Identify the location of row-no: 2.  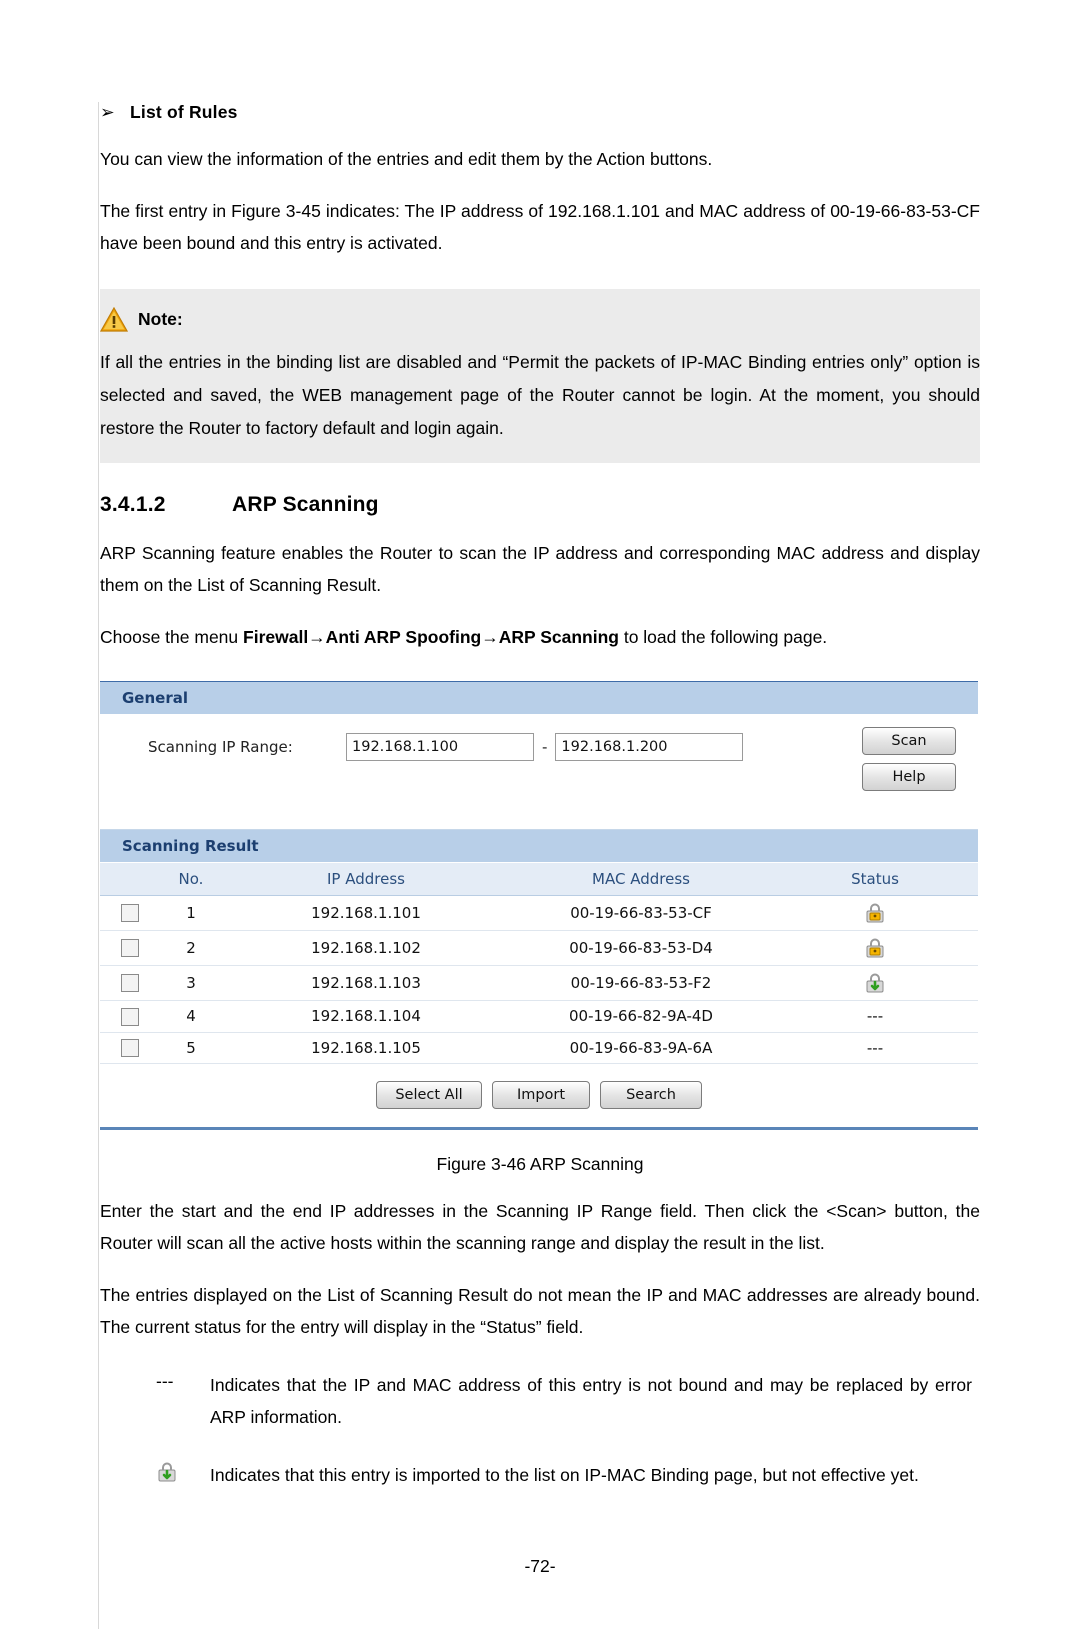
(191, 948).